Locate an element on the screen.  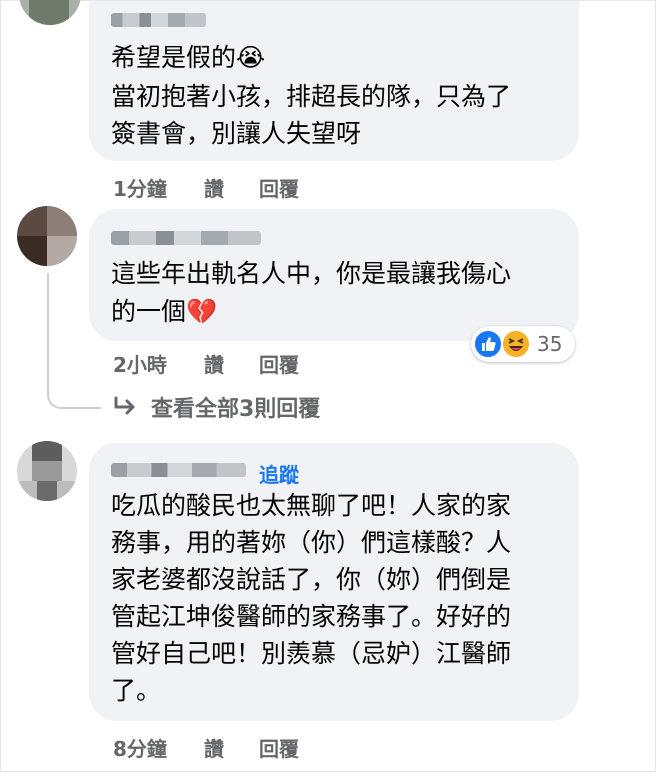
reaction-summary: 35 is located at coordinates (523, 344).